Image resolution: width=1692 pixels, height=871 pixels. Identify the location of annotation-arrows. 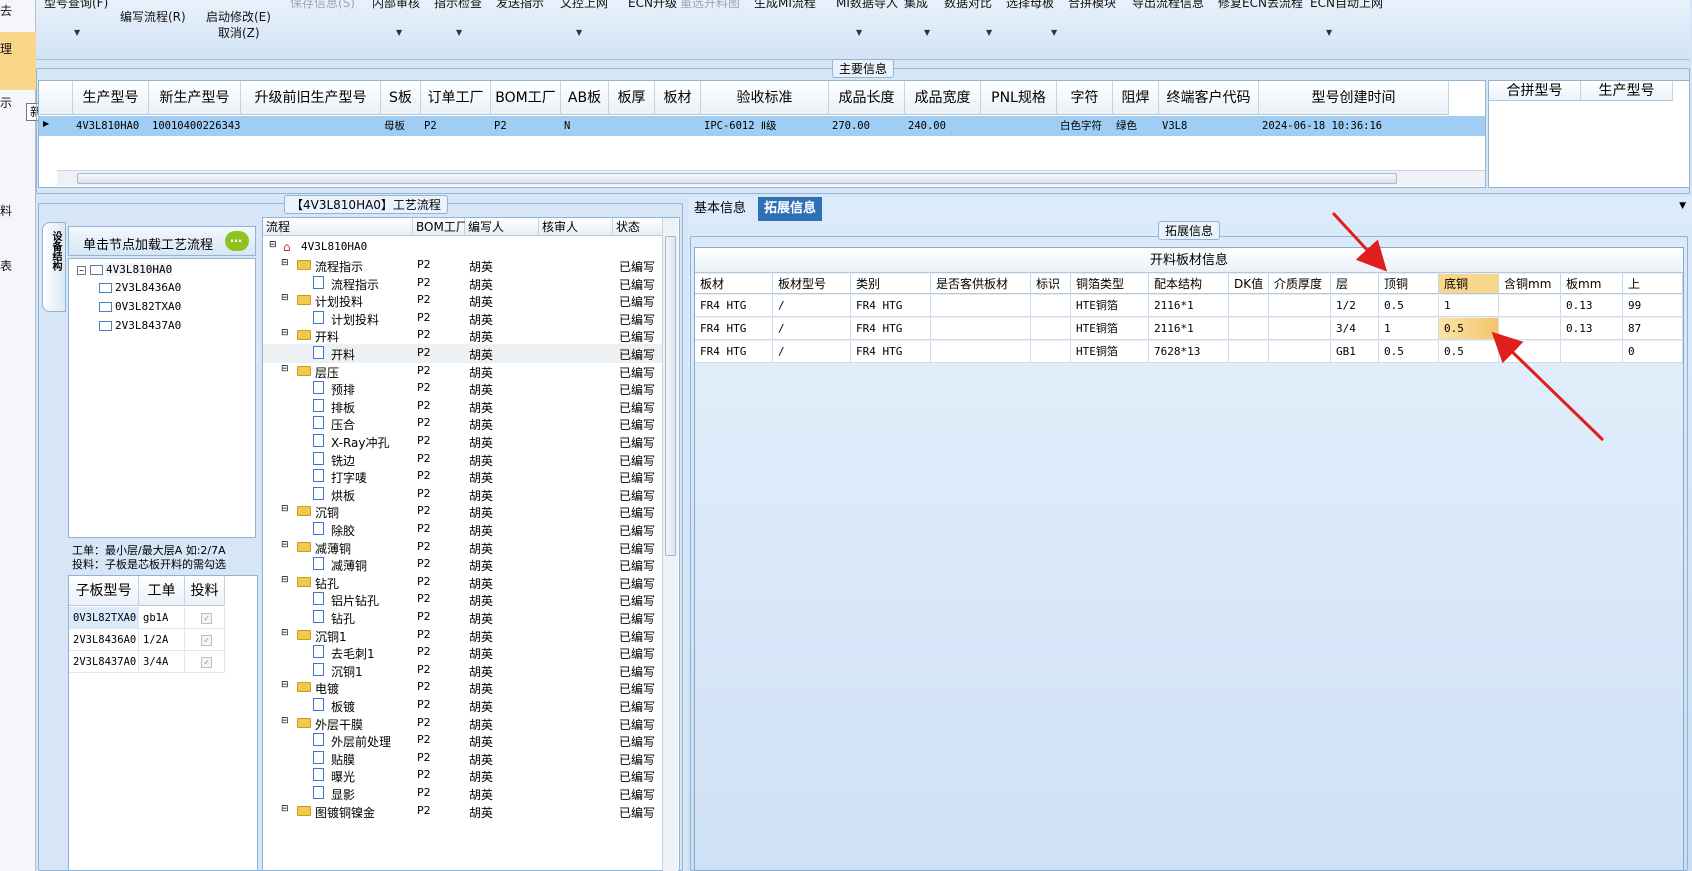
(1468, 326).